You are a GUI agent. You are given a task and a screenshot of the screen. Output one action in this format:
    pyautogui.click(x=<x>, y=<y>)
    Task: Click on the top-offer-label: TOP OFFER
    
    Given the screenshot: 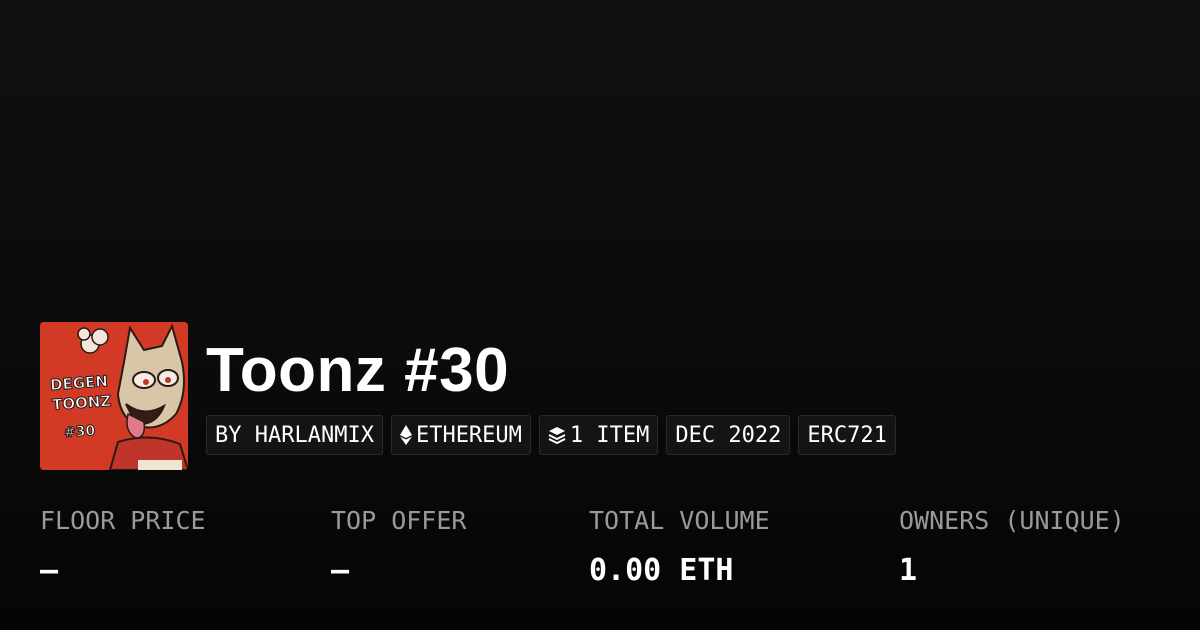 What is the action you would take?
    pyautogui.click(x=399, y=520)
    